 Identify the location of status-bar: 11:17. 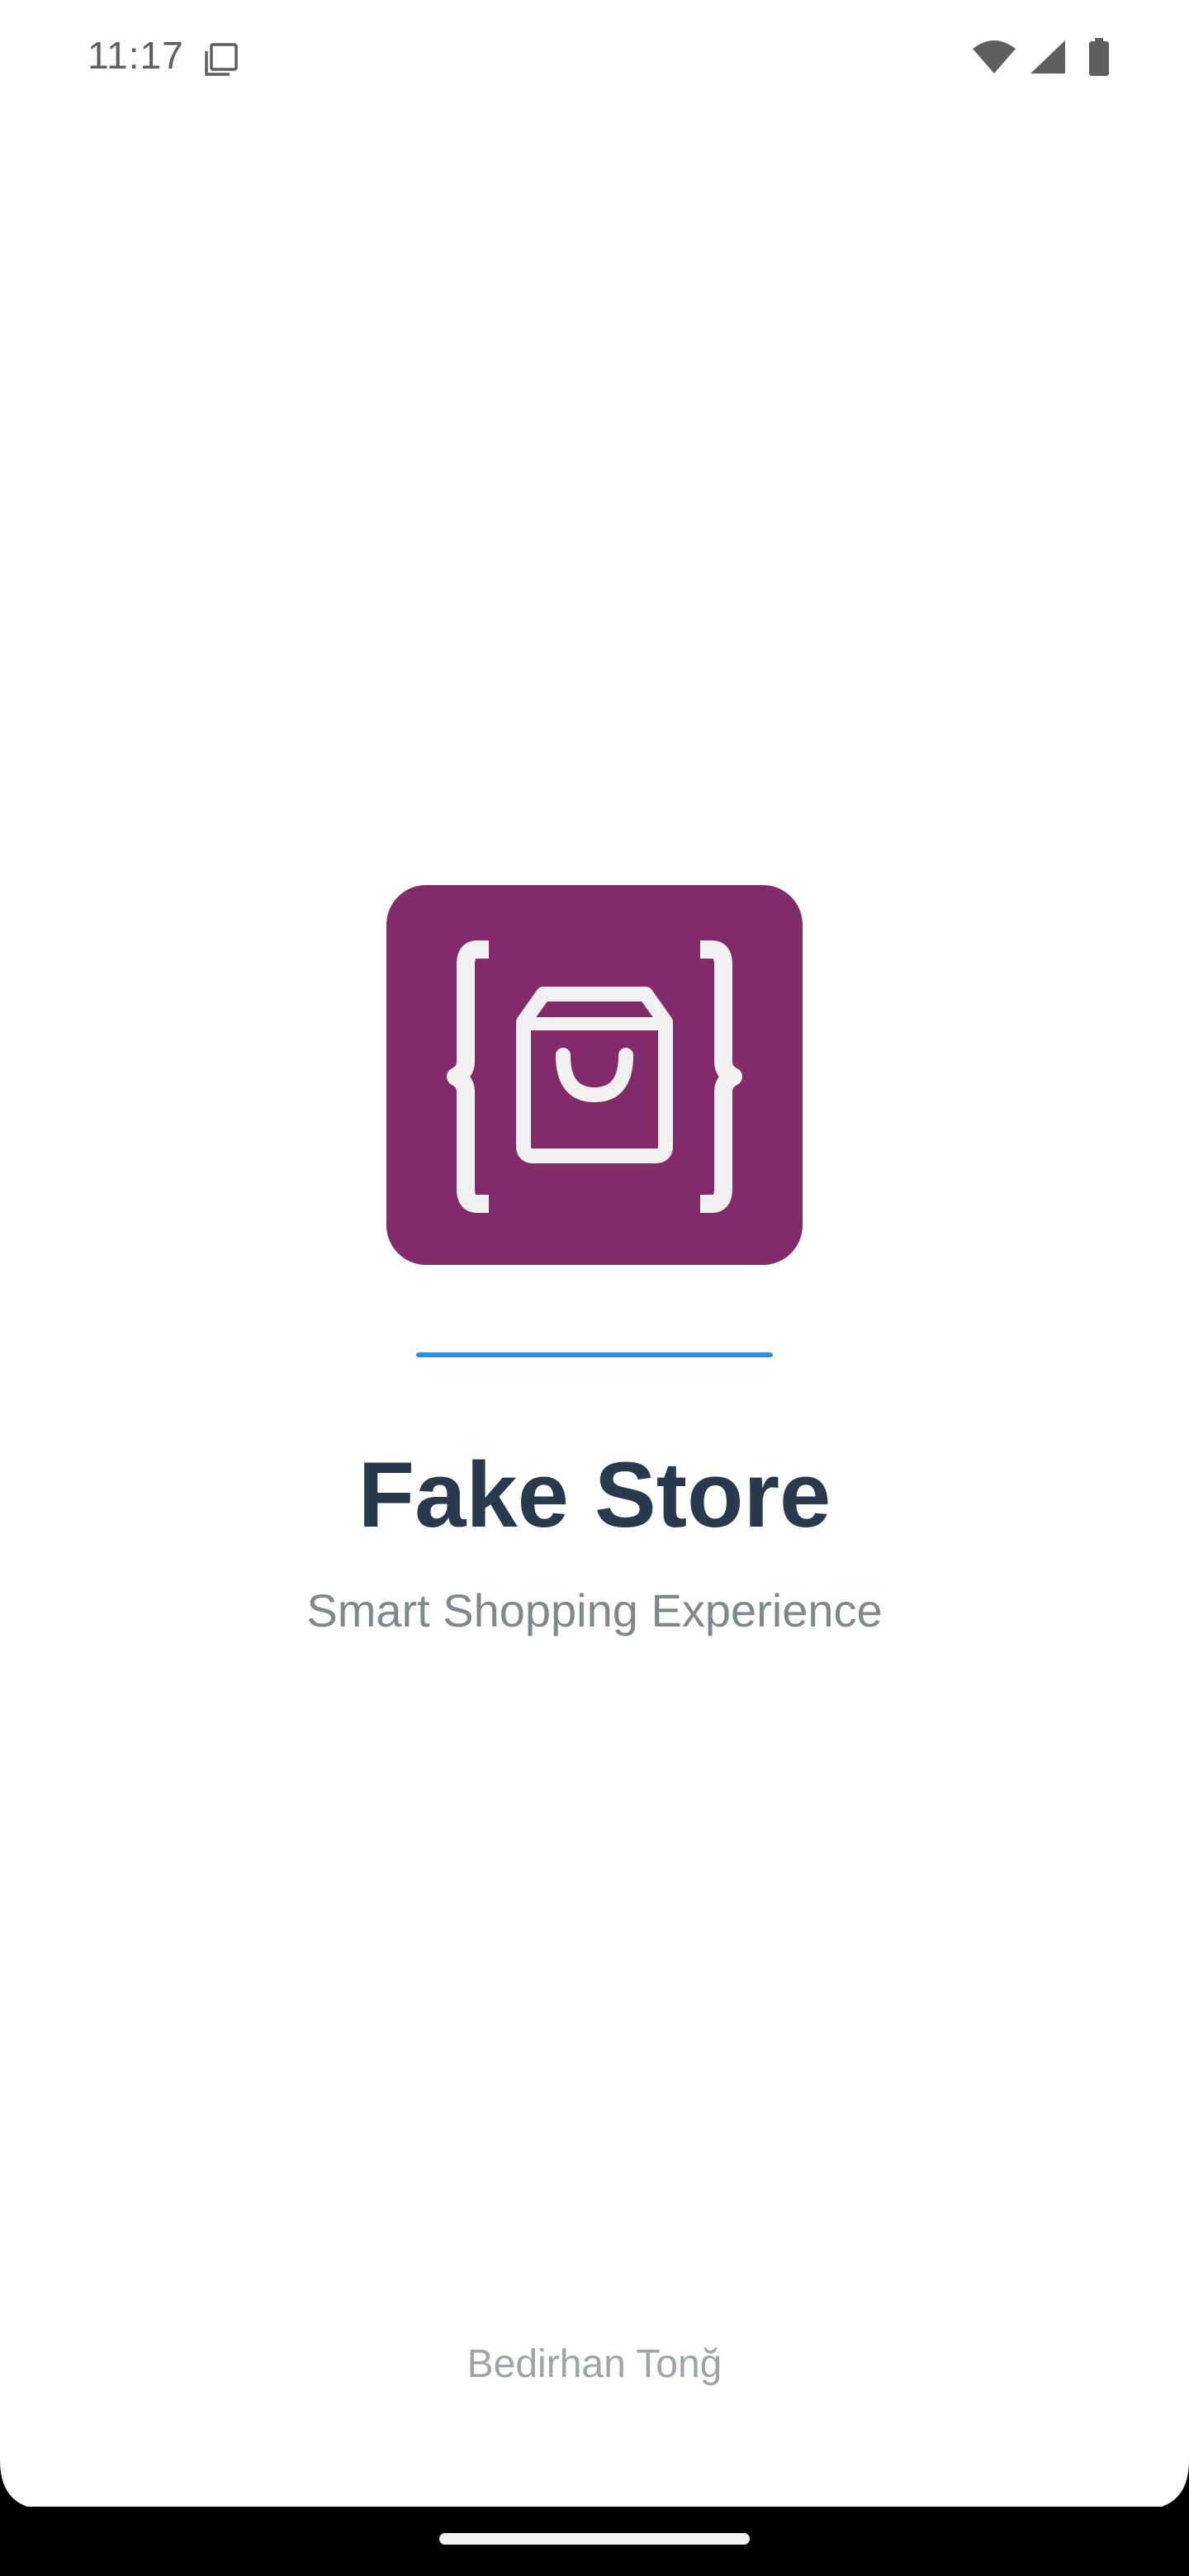
(594, 58).